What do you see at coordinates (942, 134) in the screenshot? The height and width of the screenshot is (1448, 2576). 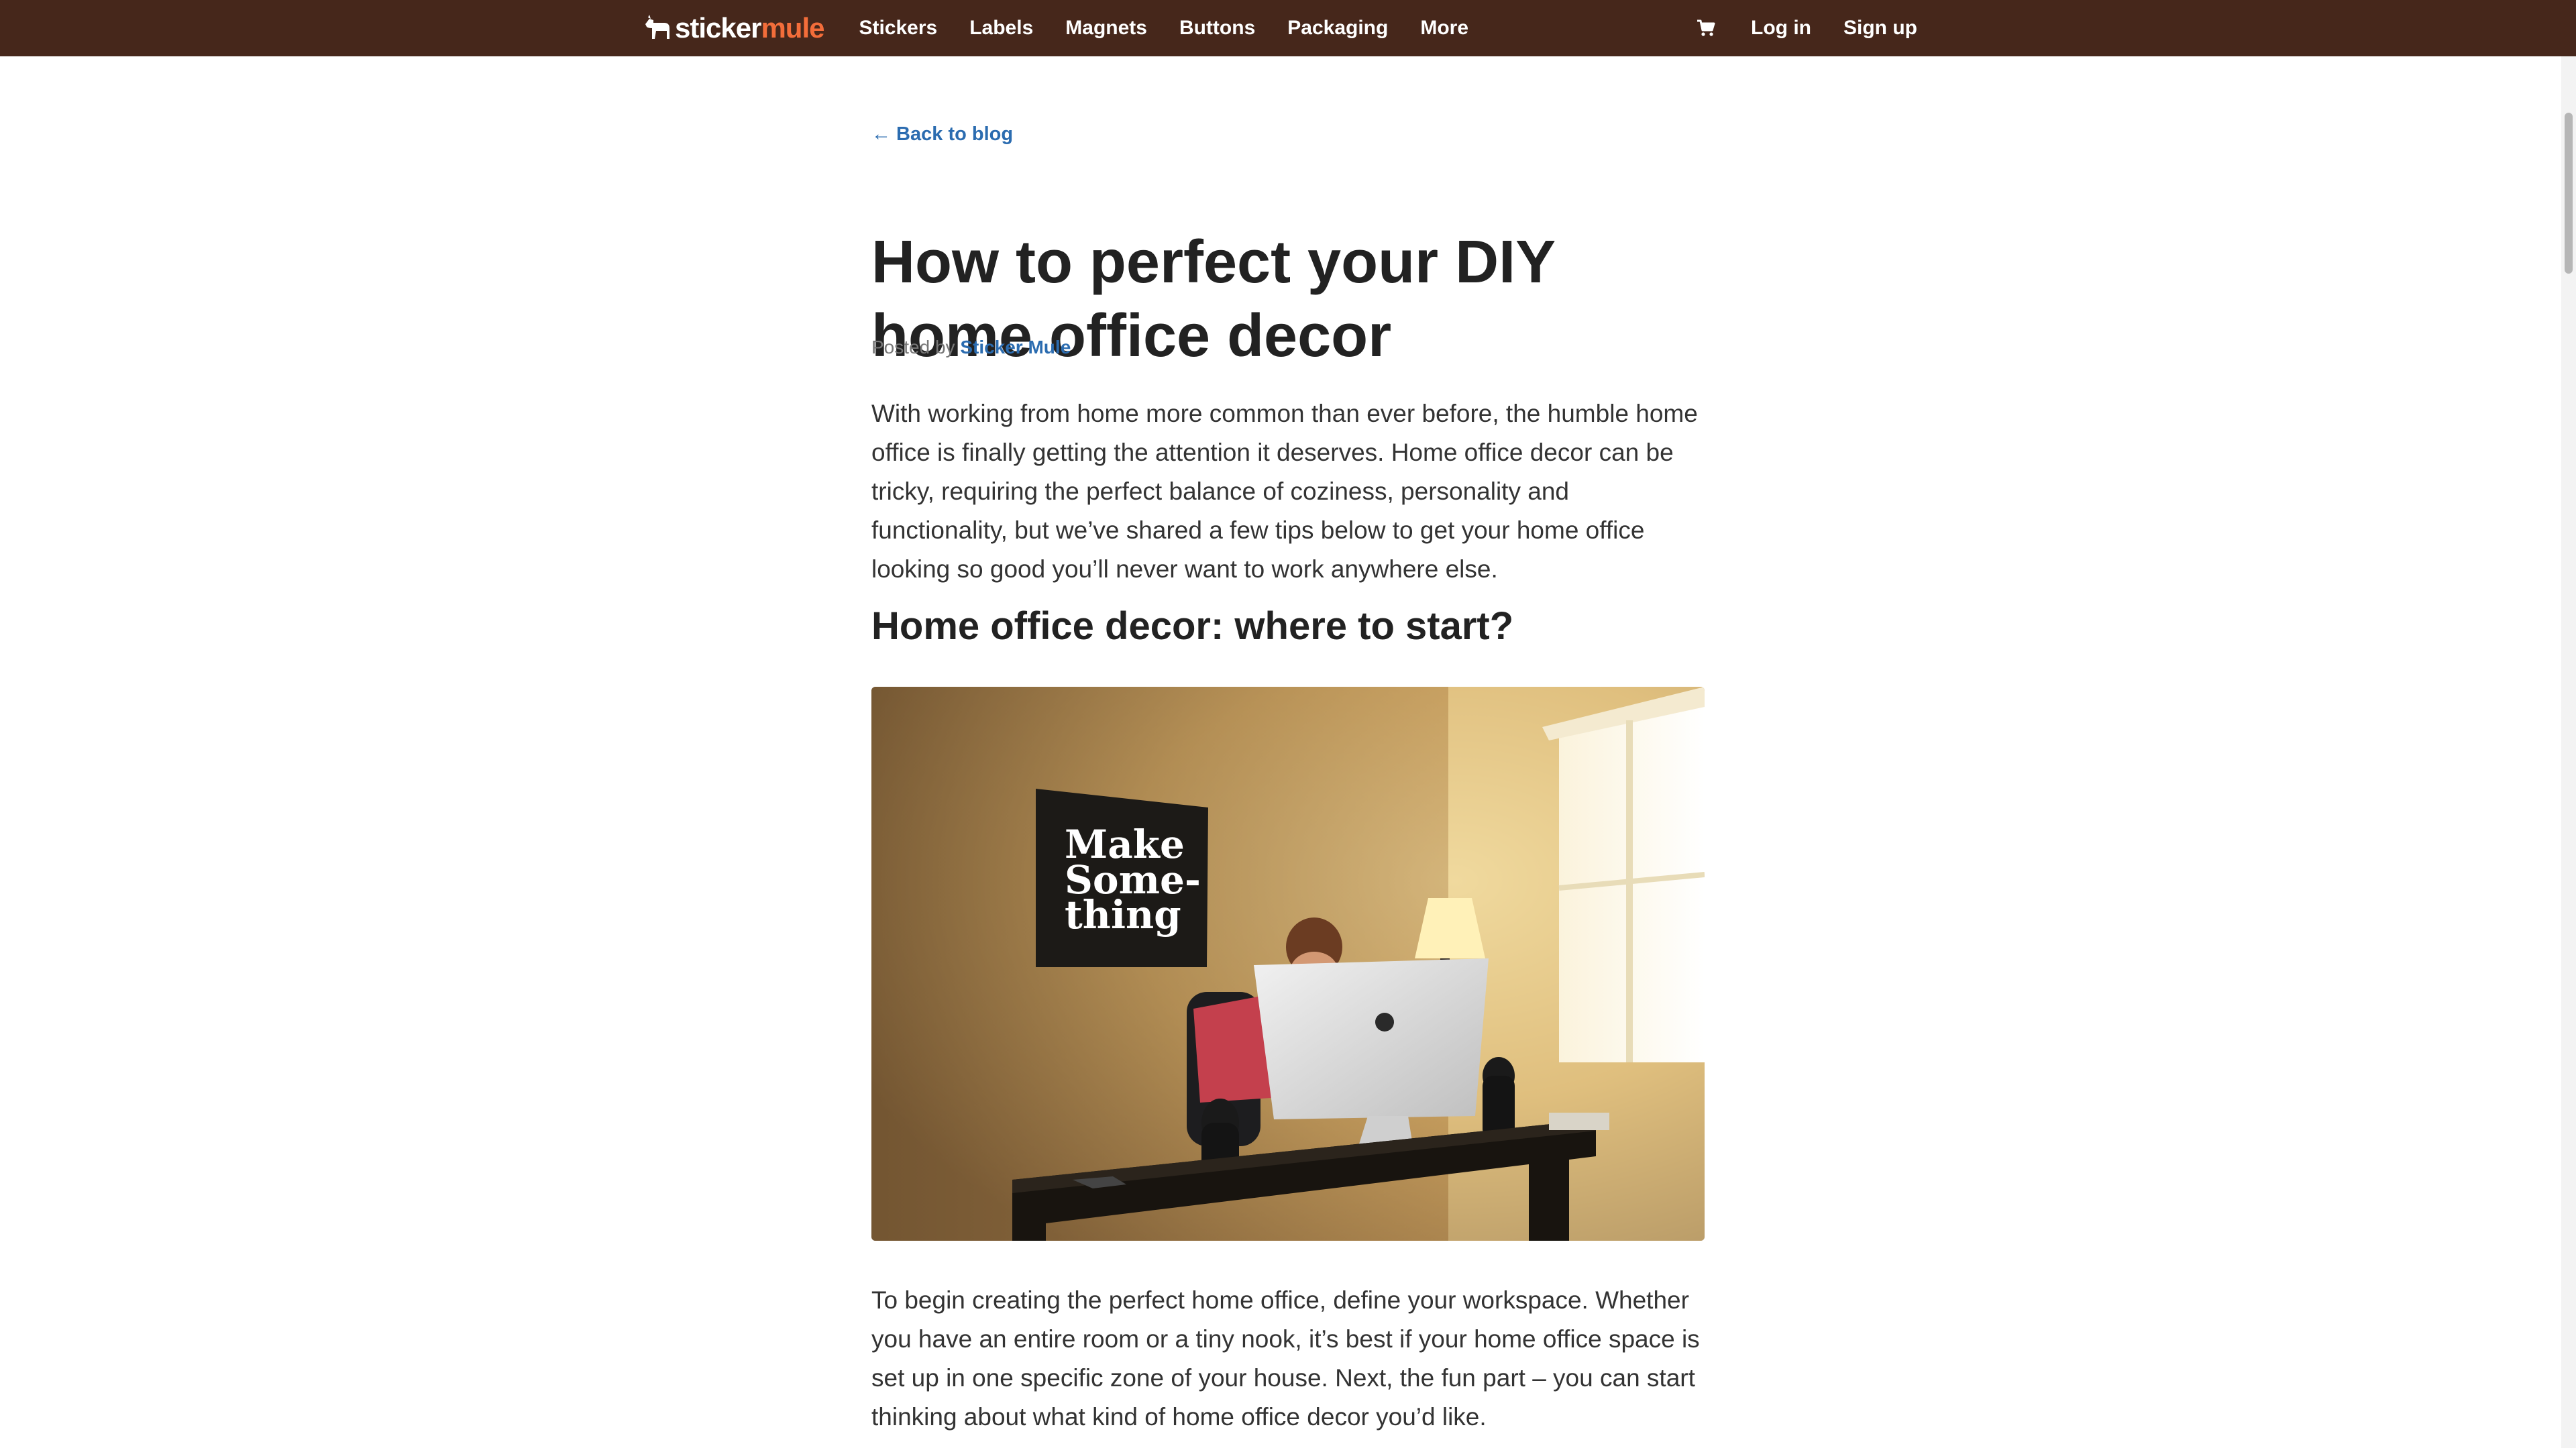 I see `back-to-blog-link: ← Back to blog` at bounding box center [942, 134].